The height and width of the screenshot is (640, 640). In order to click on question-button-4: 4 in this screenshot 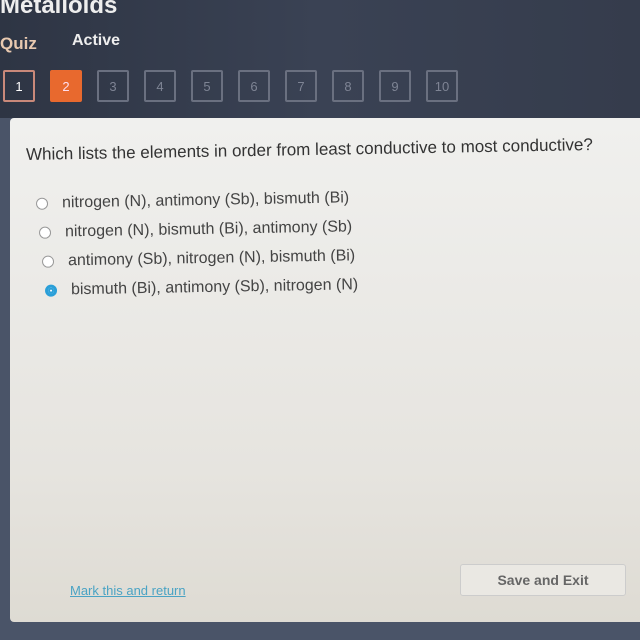, I will do `click(160, 86)`.